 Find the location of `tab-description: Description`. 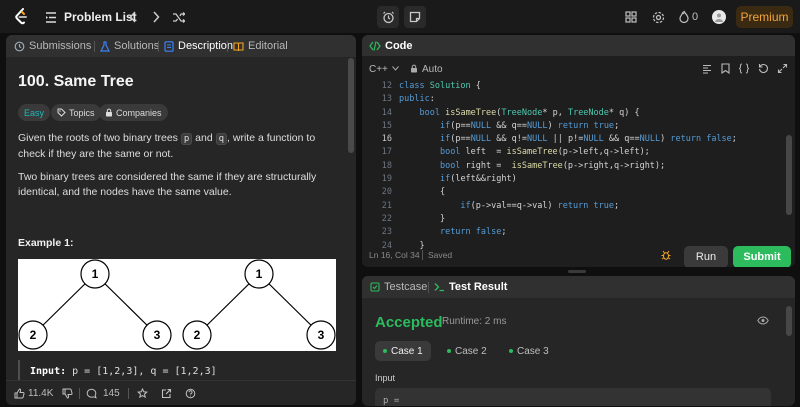

tab-description: Description is located at coordinates (198, 46).